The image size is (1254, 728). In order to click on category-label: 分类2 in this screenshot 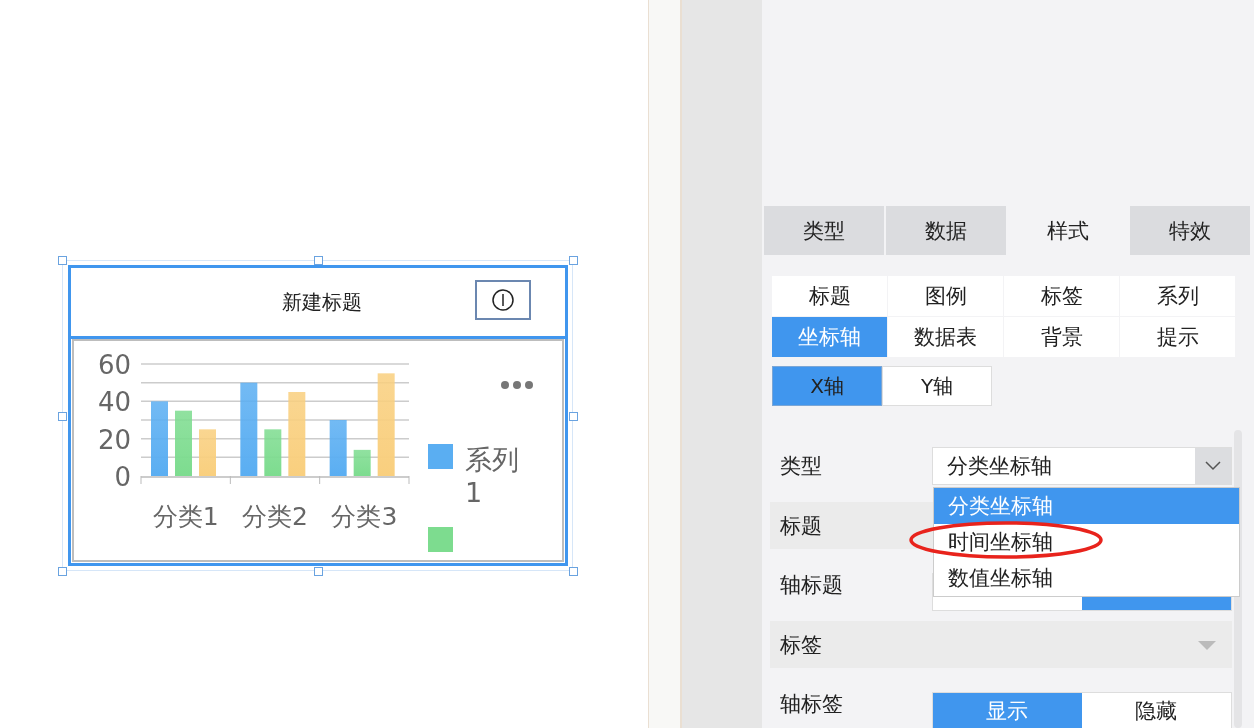, I will do `click(275, 516)`.